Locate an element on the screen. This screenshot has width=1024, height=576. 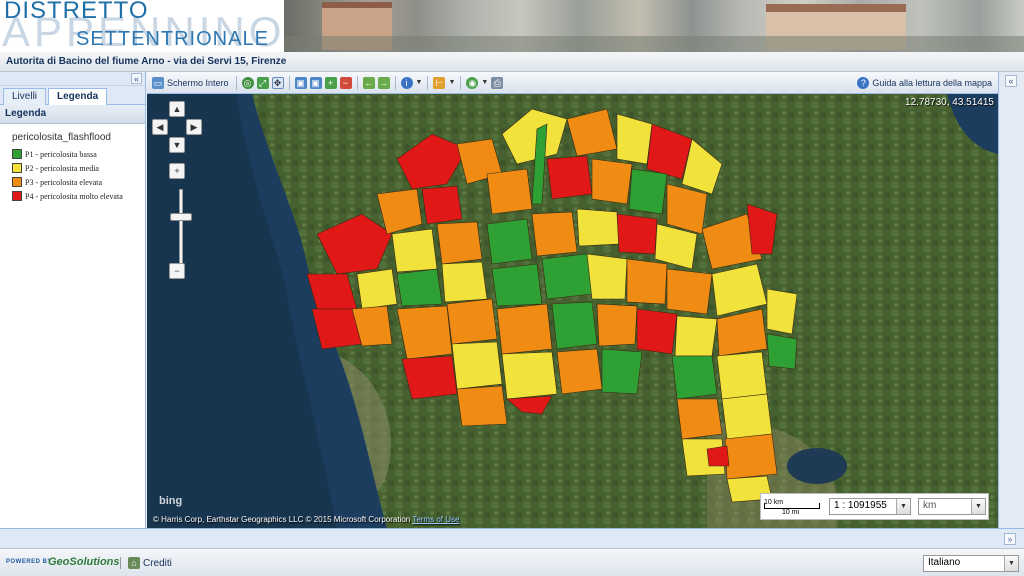
terms-of-use-link: Terms of Use is located at coordinates (435, 519).